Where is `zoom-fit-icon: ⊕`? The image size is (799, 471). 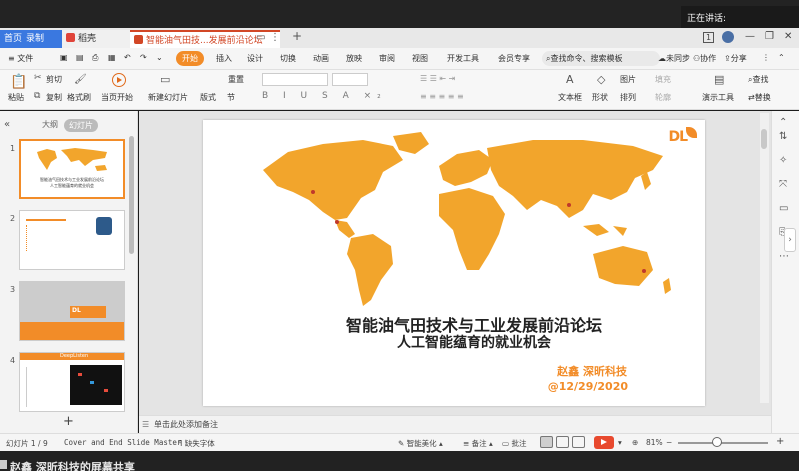
zoom-fit-icon: ⊕ is located at coordinates (635, 442).